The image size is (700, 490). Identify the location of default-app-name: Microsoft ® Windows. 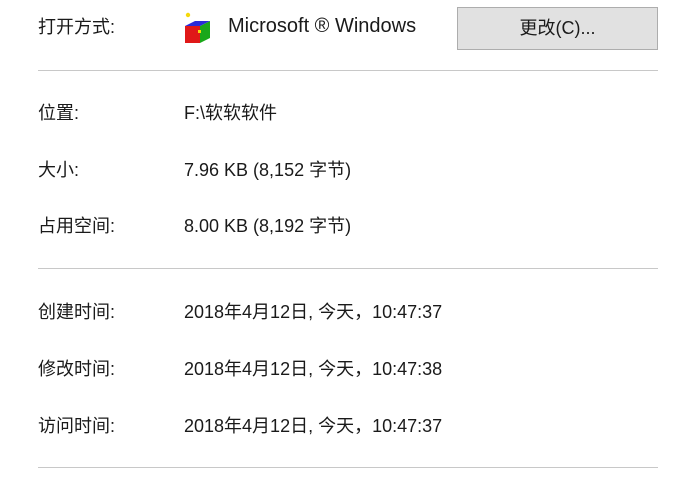
(322, 26).